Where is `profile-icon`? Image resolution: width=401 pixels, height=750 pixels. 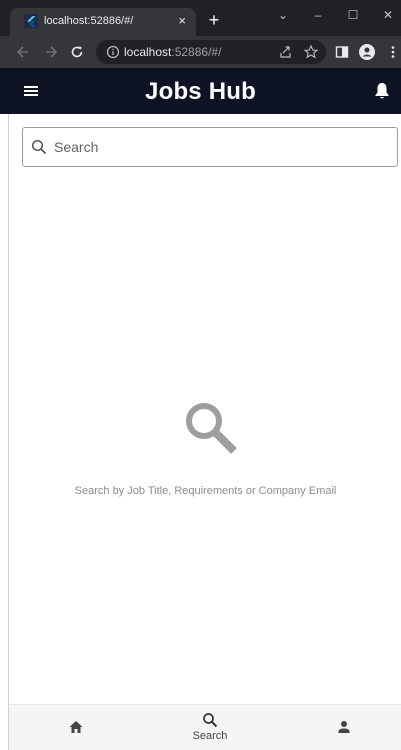
profile-icon is located at coordinates (367, 52).